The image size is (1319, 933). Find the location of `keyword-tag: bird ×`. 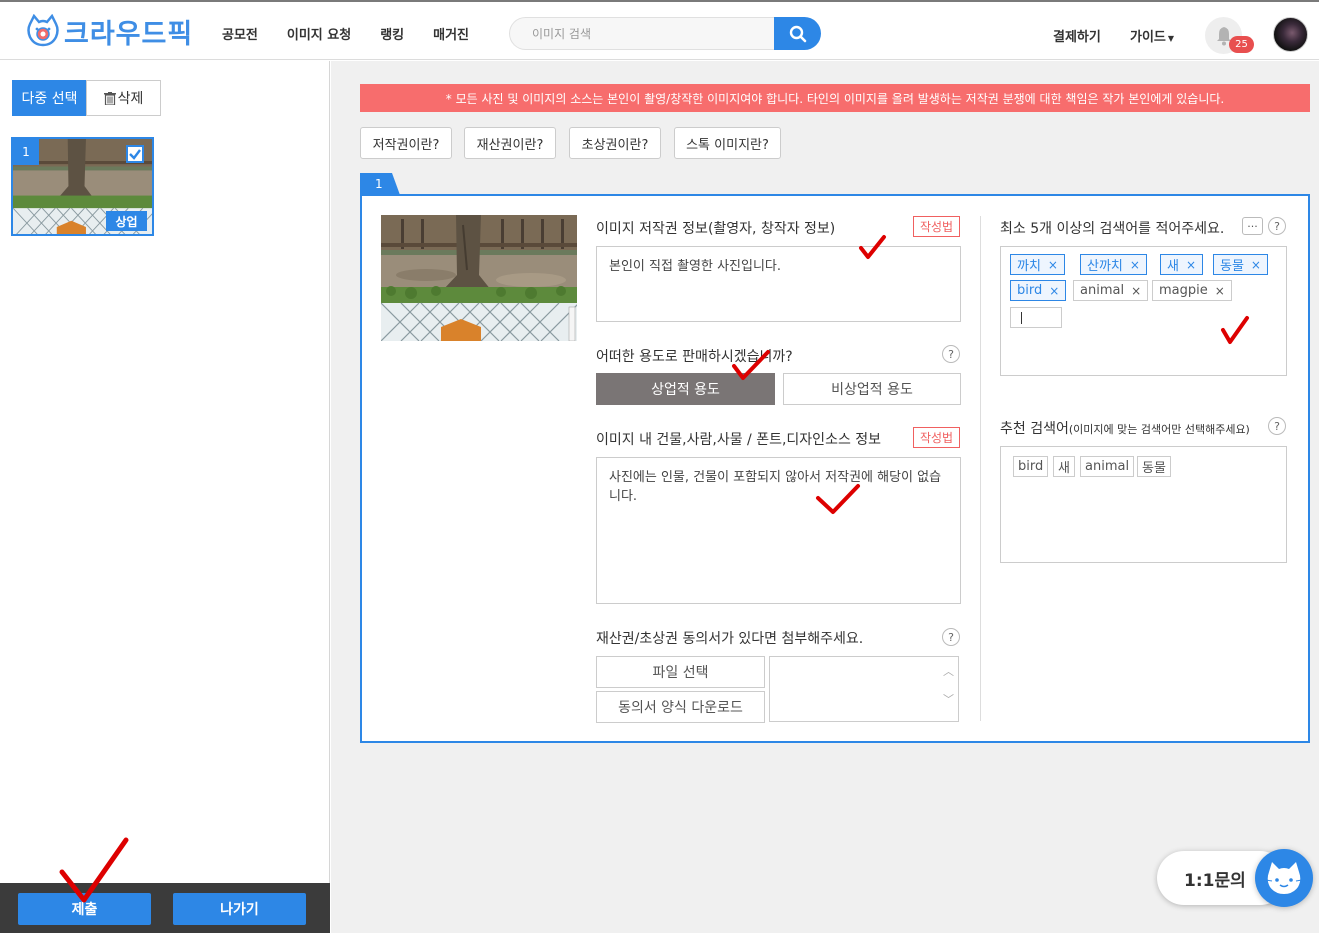

keyword-tag: bird × is located at coordinates (1038, 290).